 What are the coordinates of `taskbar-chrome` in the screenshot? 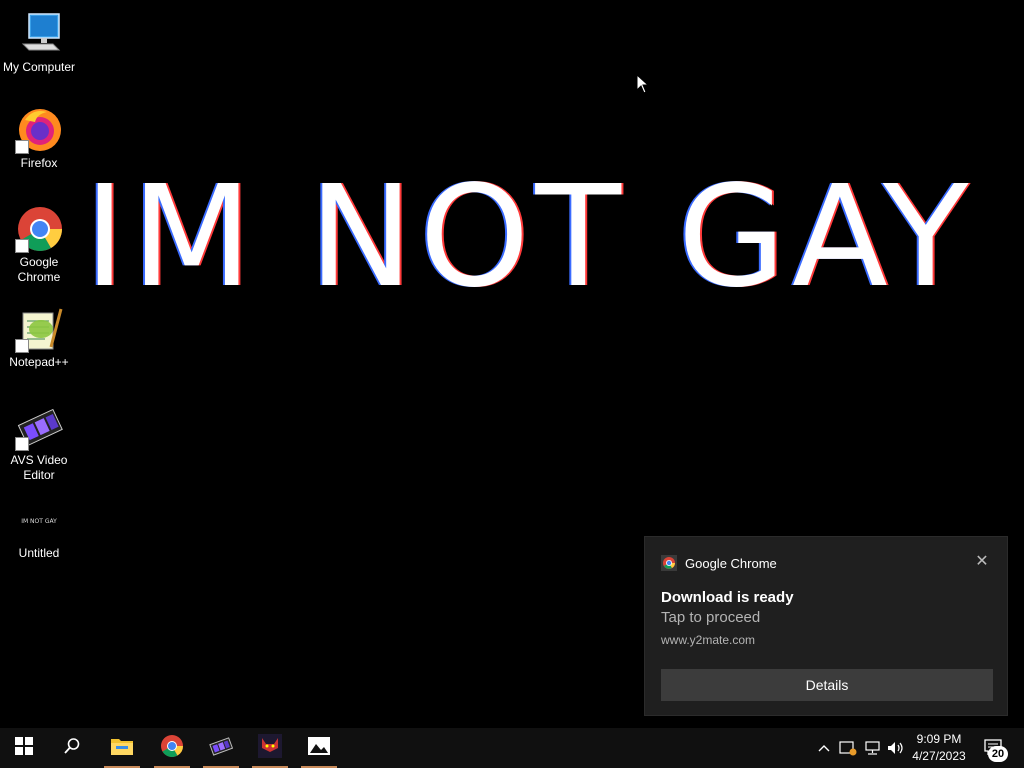 It's located at (172, 748).